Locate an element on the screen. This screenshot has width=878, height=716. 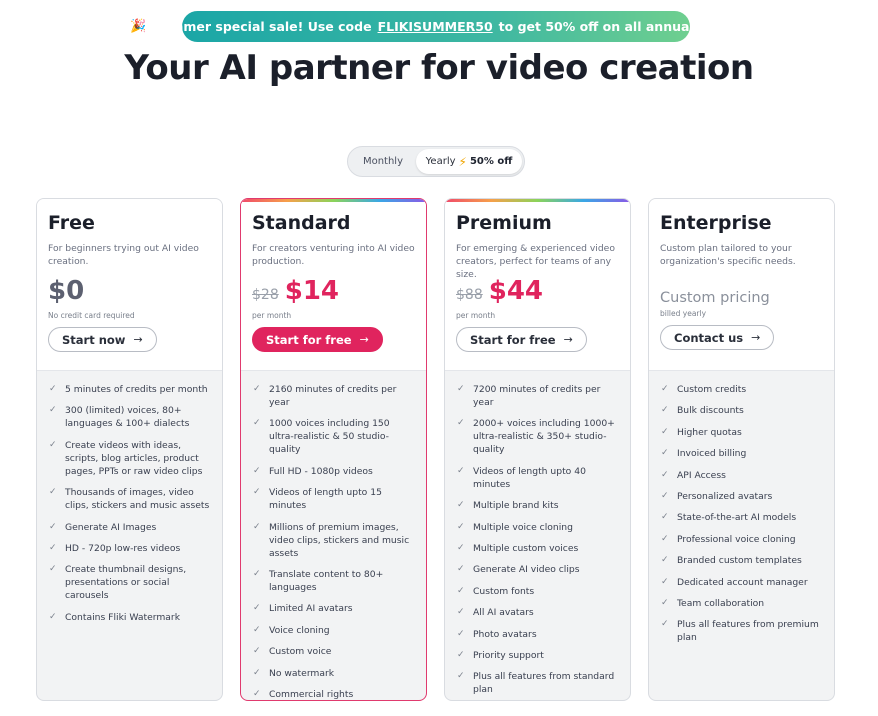
feature-text: Branded custom templates is located at coordinates (739, 561).